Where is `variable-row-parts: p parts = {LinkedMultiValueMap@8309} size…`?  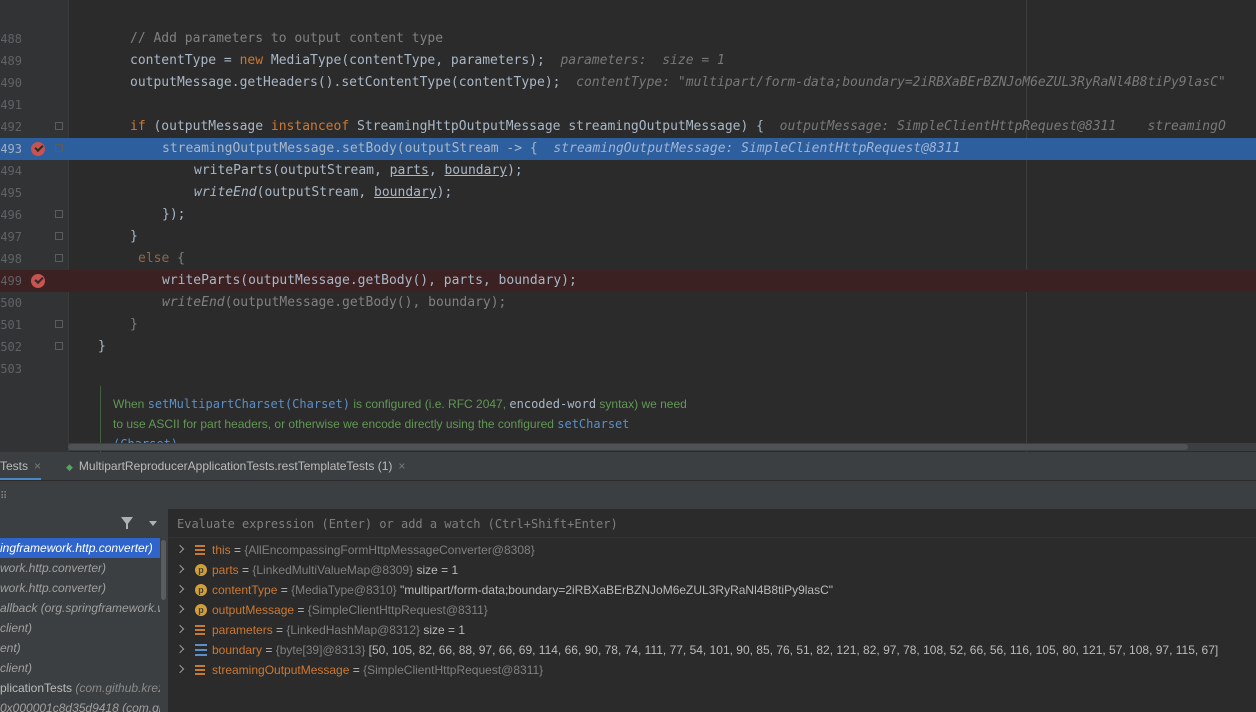 variable-row-parts: p parts = {LinkedMultiValueMap@8309} size… is located at coordinates (712, 570).